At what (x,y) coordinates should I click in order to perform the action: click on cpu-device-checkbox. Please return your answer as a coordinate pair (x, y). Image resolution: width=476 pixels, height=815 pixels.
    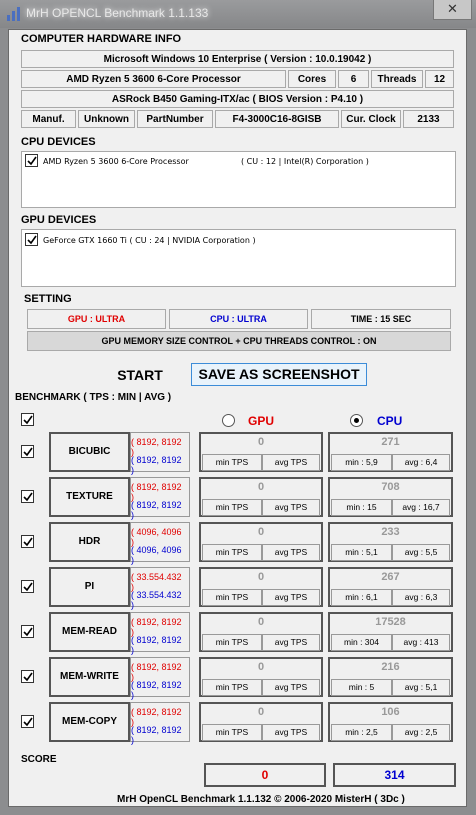
    Looking at the image, I should click on (31, 160).